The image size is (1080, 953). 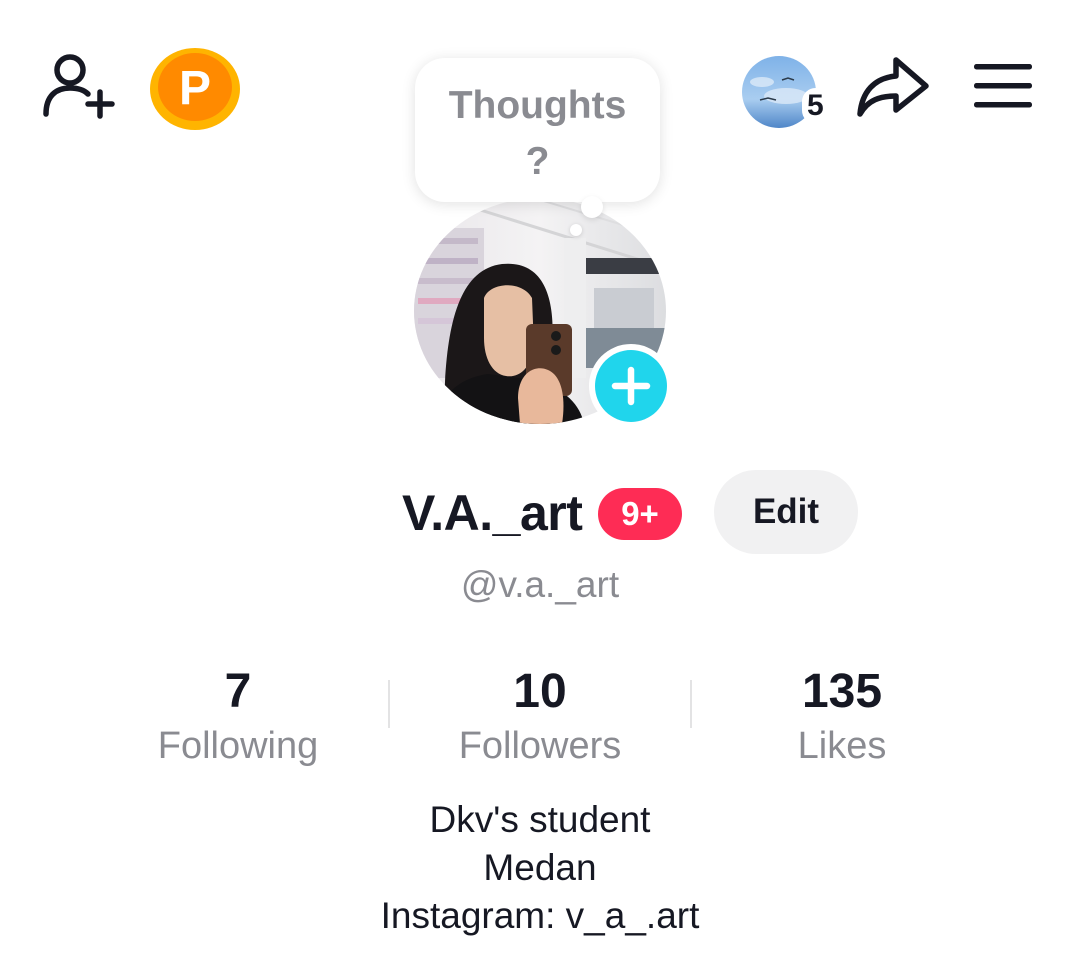 What do you see at coordinates (842, 746) in the screenshot?
I see `likes-label: Likes` at bounding box center [842, 746].